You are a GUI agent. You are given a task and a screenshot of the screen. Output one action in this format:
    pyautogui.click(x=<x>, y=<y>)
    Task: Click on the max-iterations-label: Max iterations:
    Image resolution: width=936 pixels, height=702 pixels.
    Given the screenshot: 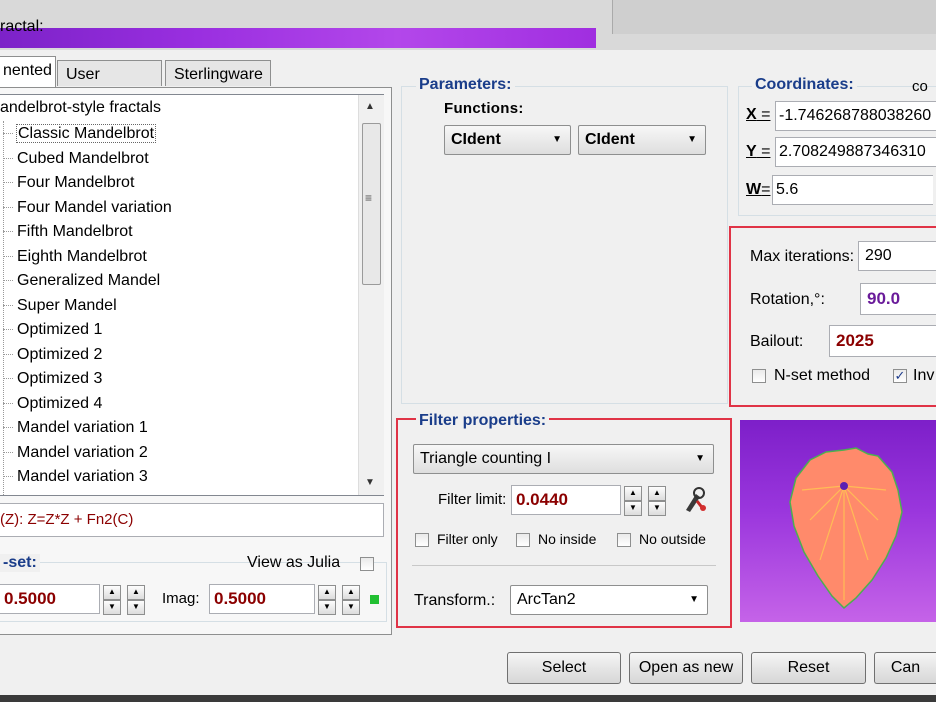 What is the action you would take?
    pyautogui.click(x=802, y=256)
    